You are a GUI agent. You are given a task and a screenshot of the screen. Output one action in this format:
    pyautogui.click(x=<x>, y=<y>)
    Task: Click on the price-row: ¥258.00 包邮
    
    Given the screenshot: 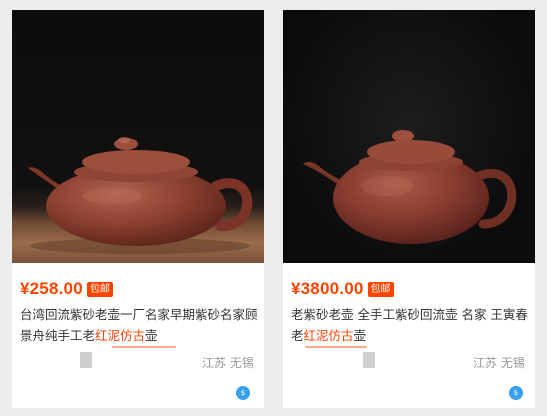 What is the action you would take?
    pyautogui.click(x=66, y=289)
    